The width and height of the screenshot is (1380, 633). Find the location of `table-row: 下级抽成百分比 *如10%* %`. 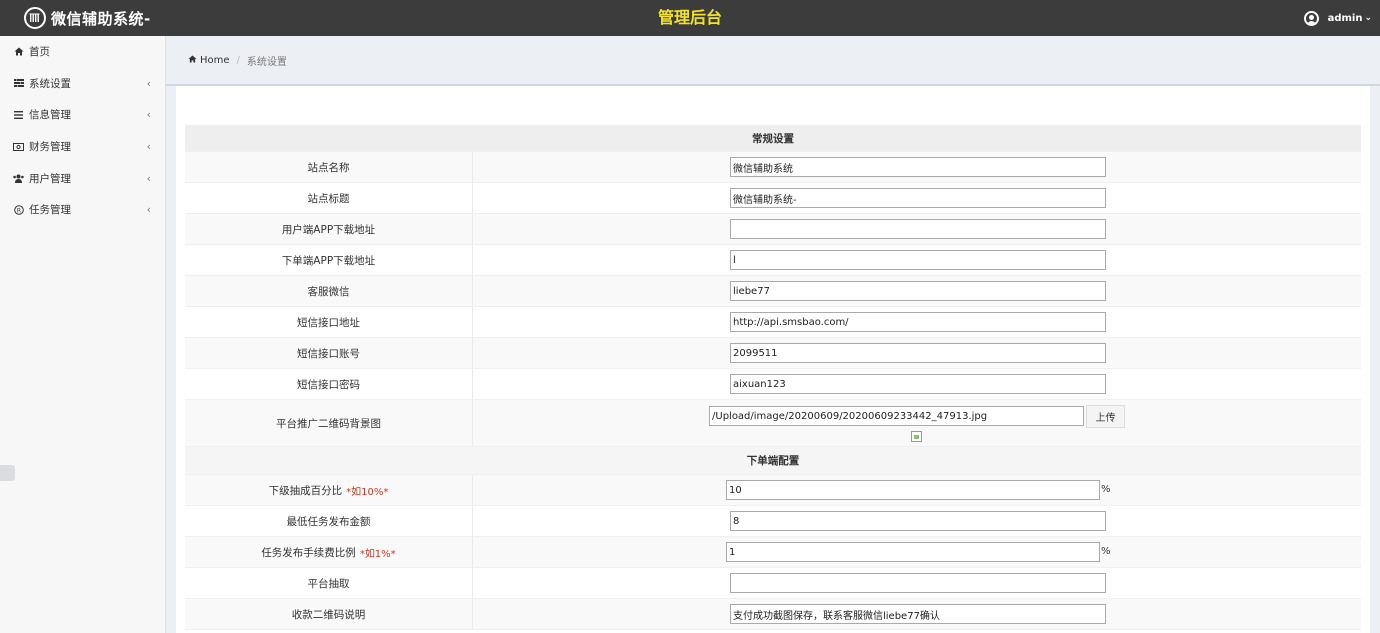

table-row: 下级抽成百分比 *如10%* % is located at coordinates (773, 490).